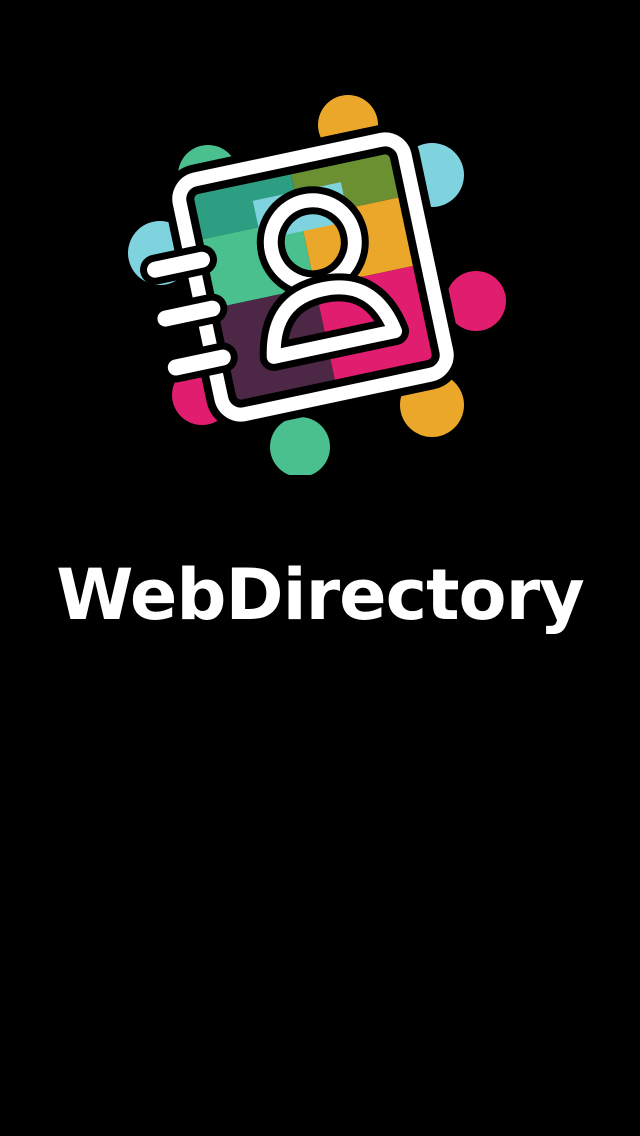  What do you see at coordinates (320, 595) in the screenshot?
I see `app-title: WebDirectory` at bounding box center [320, 595].